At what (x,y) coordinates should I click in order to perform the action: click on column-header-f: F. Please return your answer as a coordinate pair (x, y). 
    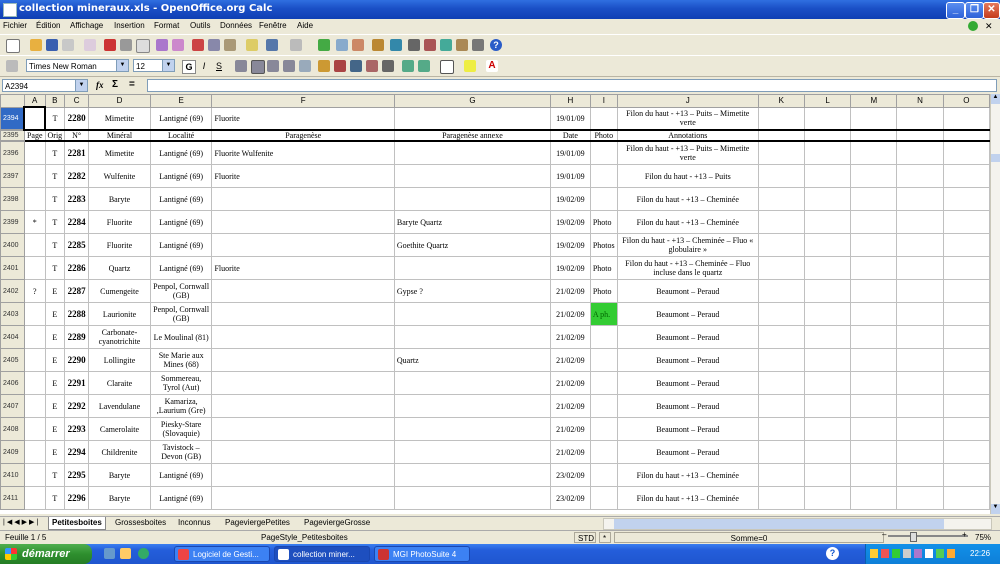
    Looking at the image, I should click on (303, 101).